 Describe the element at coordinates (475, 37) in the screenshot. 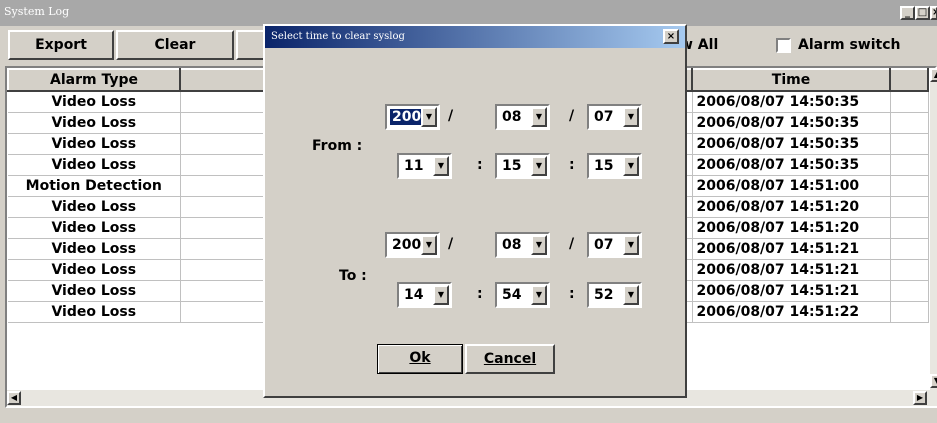

I see `dialog-title-bar: Select time to clear syslog ×` at that location.